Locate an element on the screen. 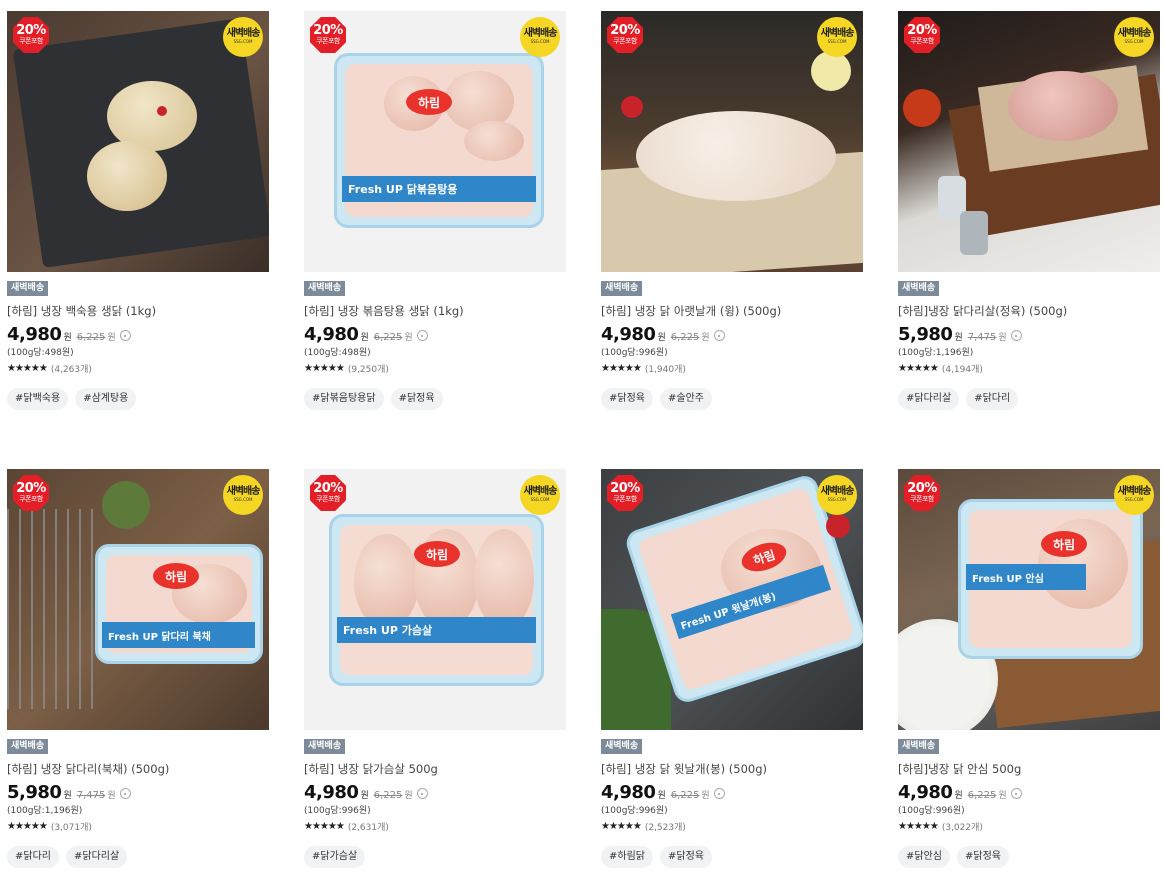 This screenshot has width=1164, height=878. product-name: [하림]냉장 닭다리살(정육) (500g) is located at coordinates (1029, 311).